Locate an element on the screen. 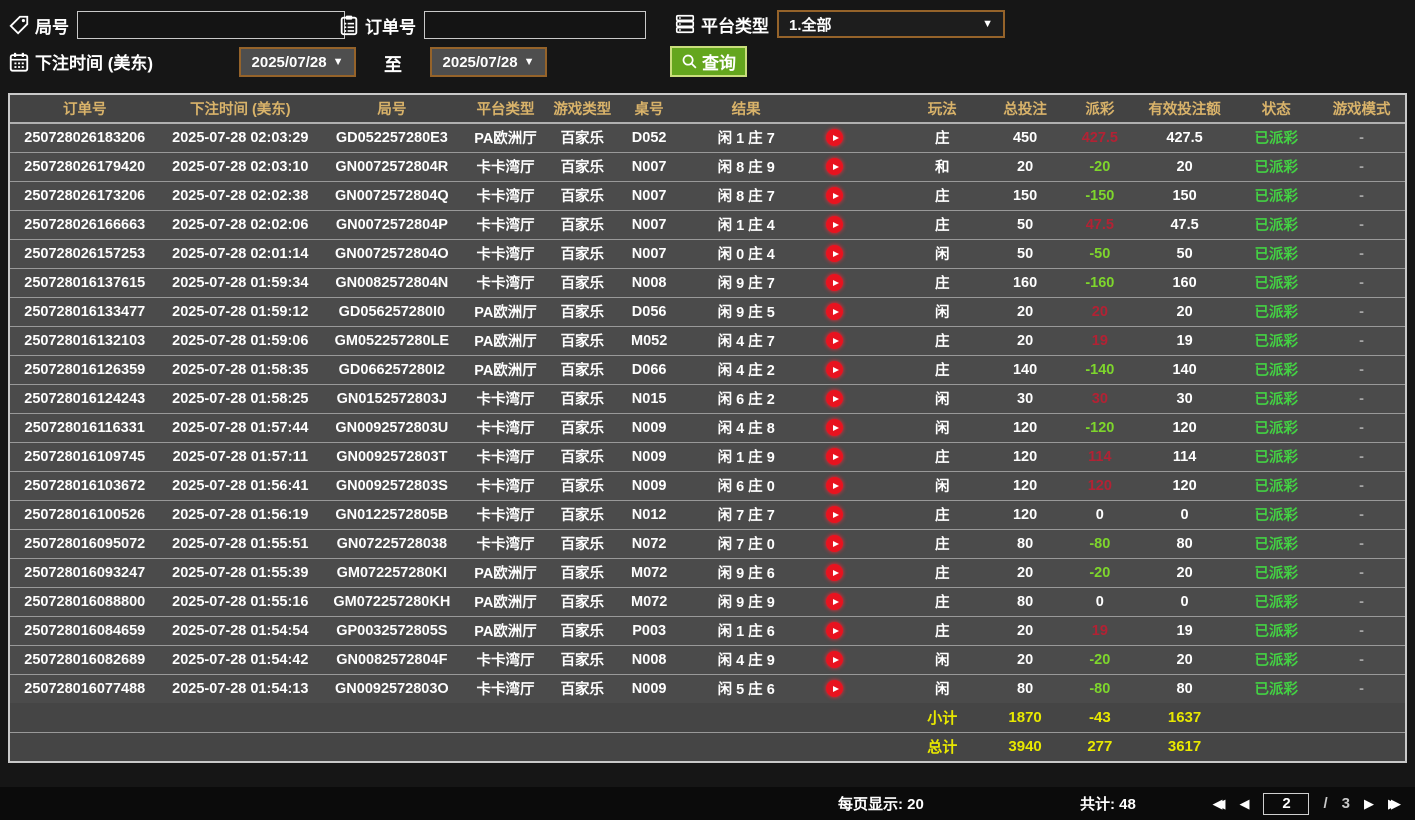  cell-order-id: 250728016103672 is located at coordinates (85, 486).